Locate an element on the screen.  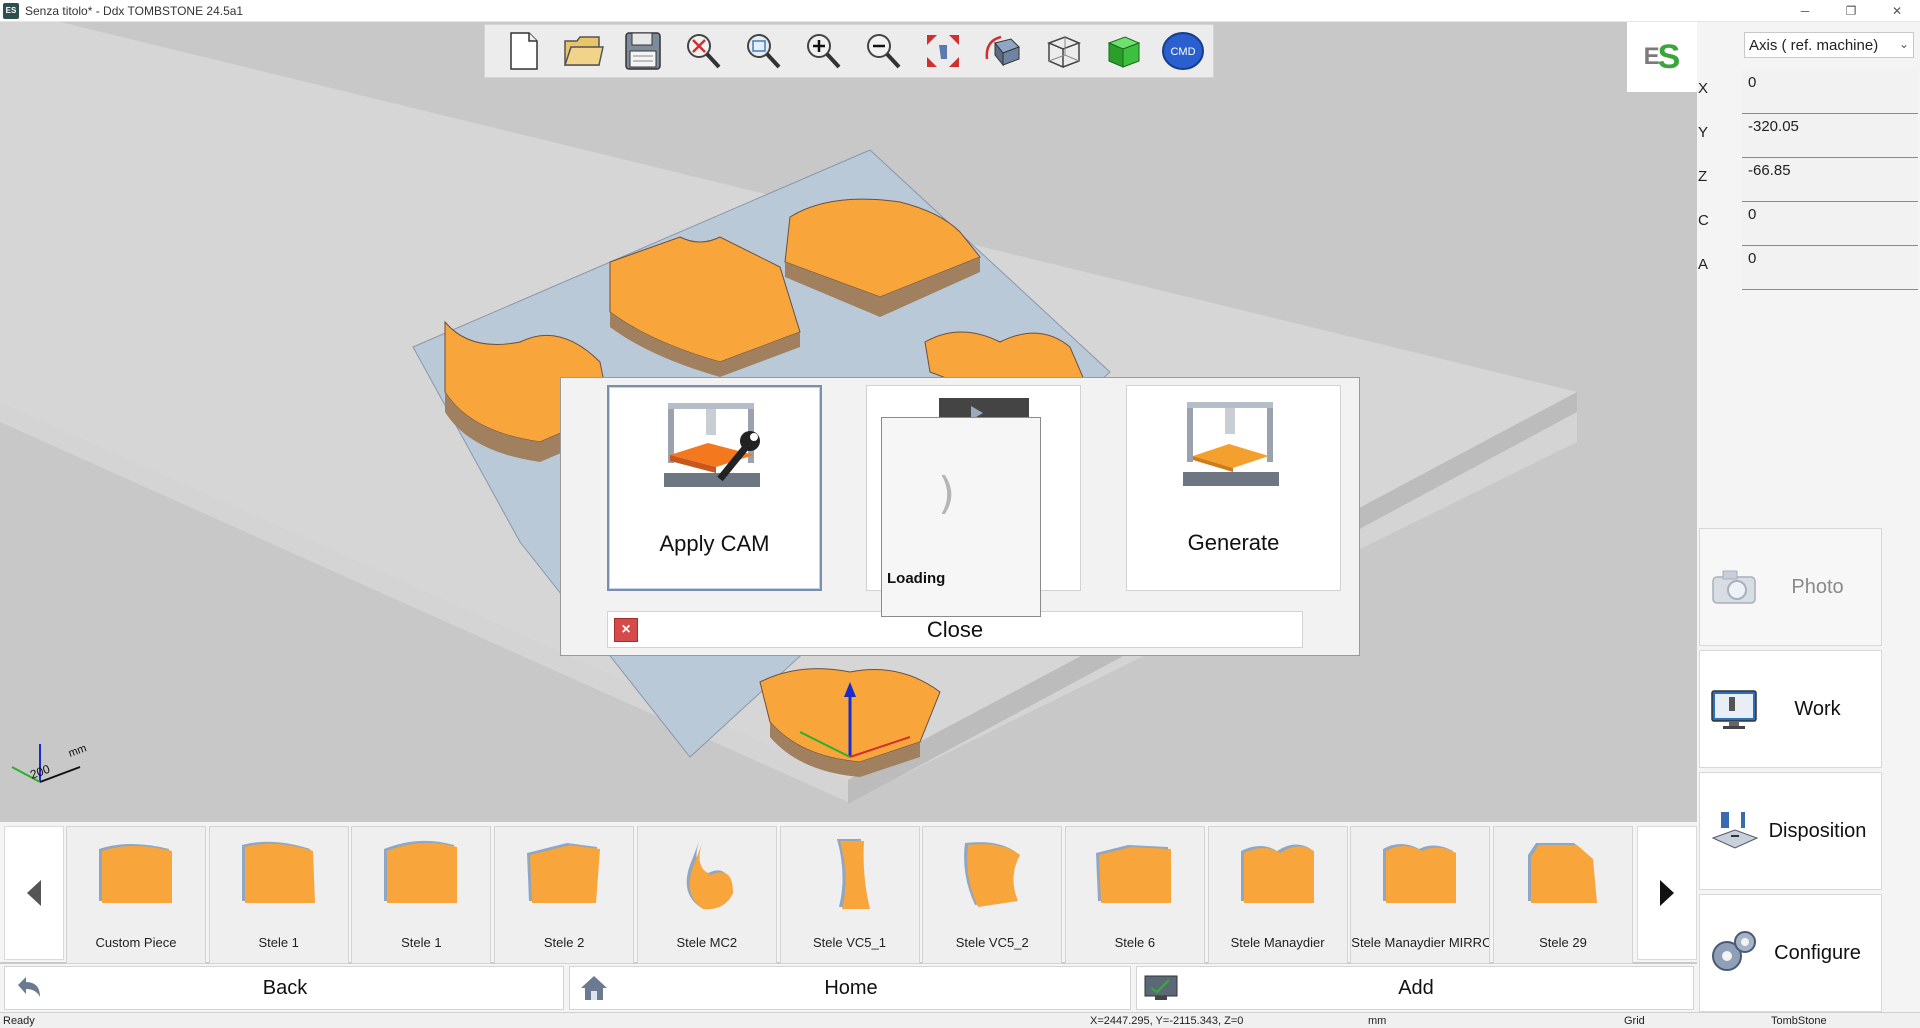
back-button: Back is located at coordinates (284, 988).